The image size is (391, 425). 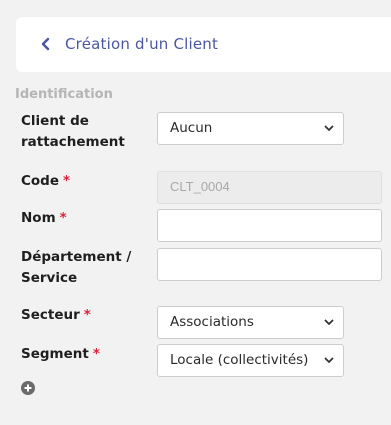 What do you see at coordinates (46, 44) in the screenshot?
I see `chevron-left-icon` at bounding box center [46, 44].